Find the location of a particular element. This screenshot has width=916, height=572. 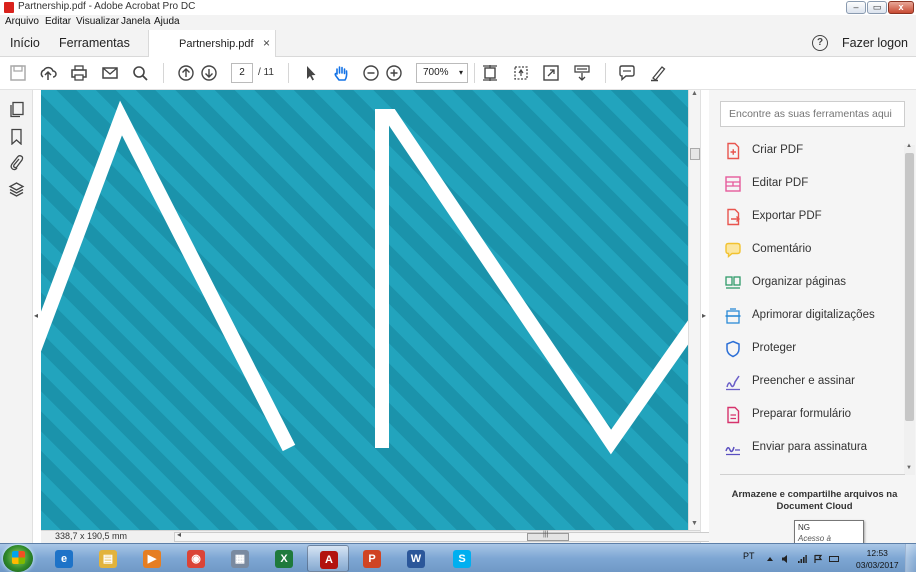

internet-explorer-icon: e is located at coordinates (64, 559).